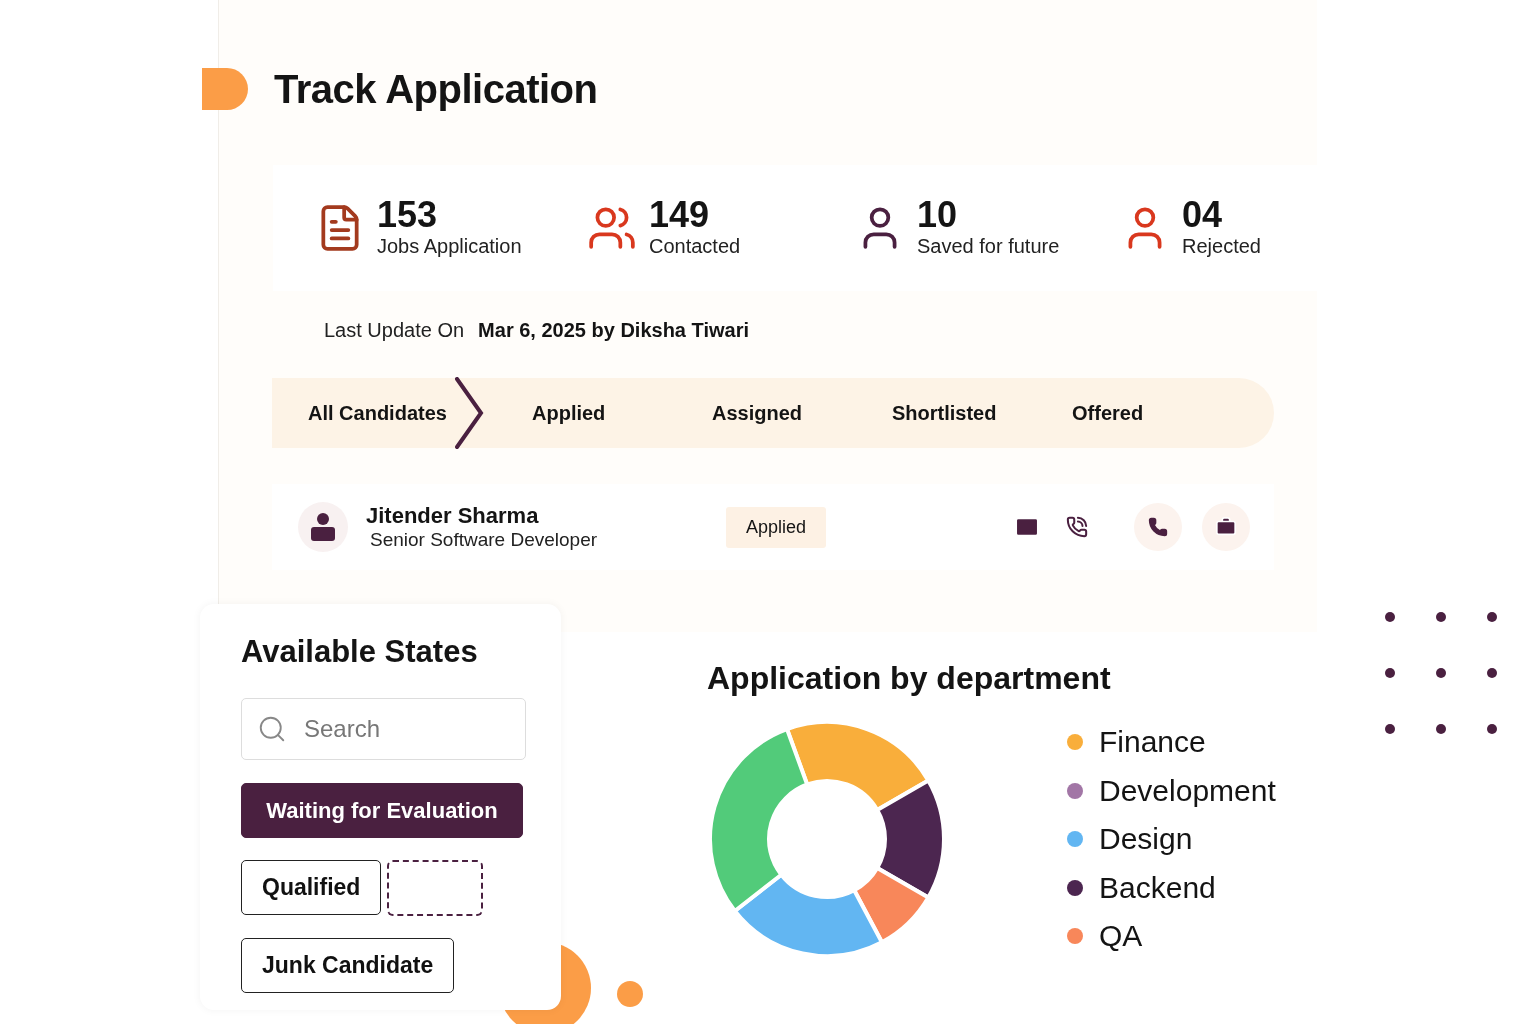 The height and width of the screenshot is (1024, 1536). I want to click on stage-tab: Assigned, so click(802, 413).